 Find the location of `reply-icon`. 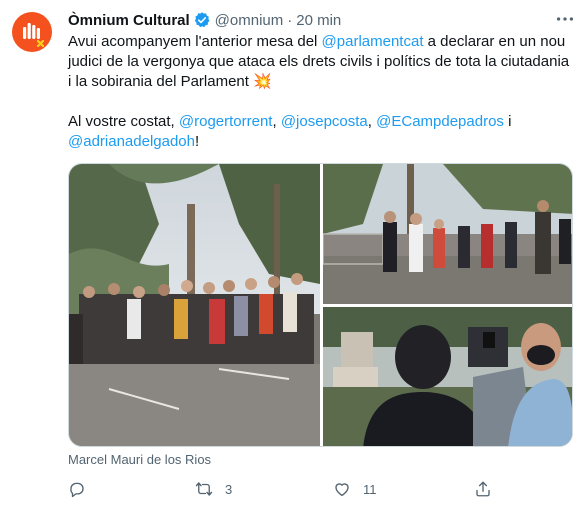

reply-icon is located at coordinates (77, 490).